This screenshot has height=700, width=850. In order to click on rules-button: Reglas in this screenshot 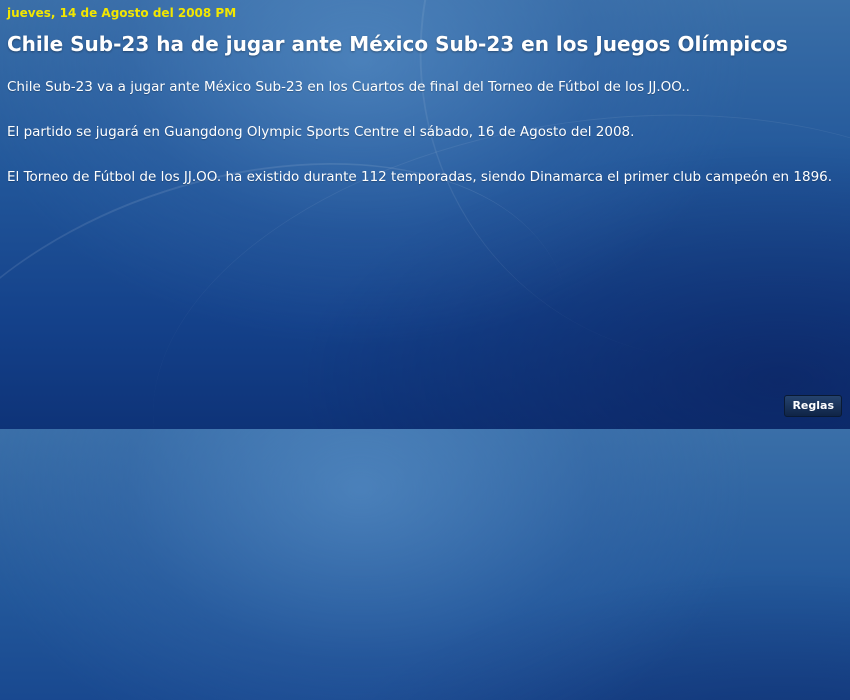, I will do `click(813, 406)`.